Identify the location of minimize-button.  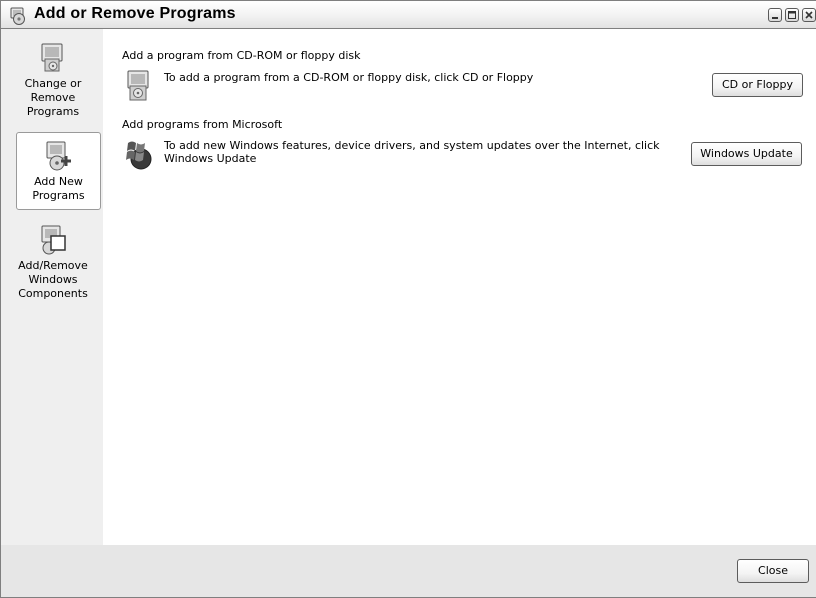
(775, 15).